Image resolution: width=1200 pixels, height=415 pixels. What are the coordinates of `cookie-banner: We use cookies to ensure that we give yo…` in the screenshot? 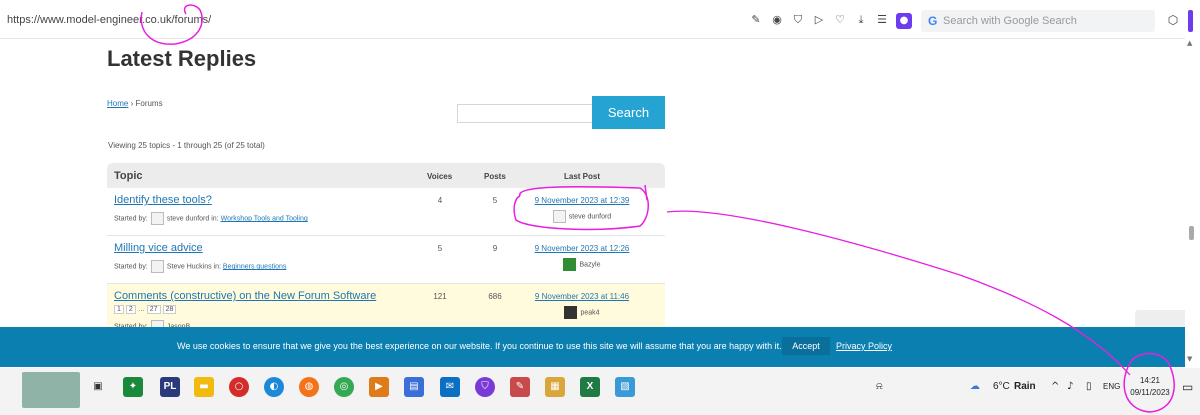 It's located at (592, 347).